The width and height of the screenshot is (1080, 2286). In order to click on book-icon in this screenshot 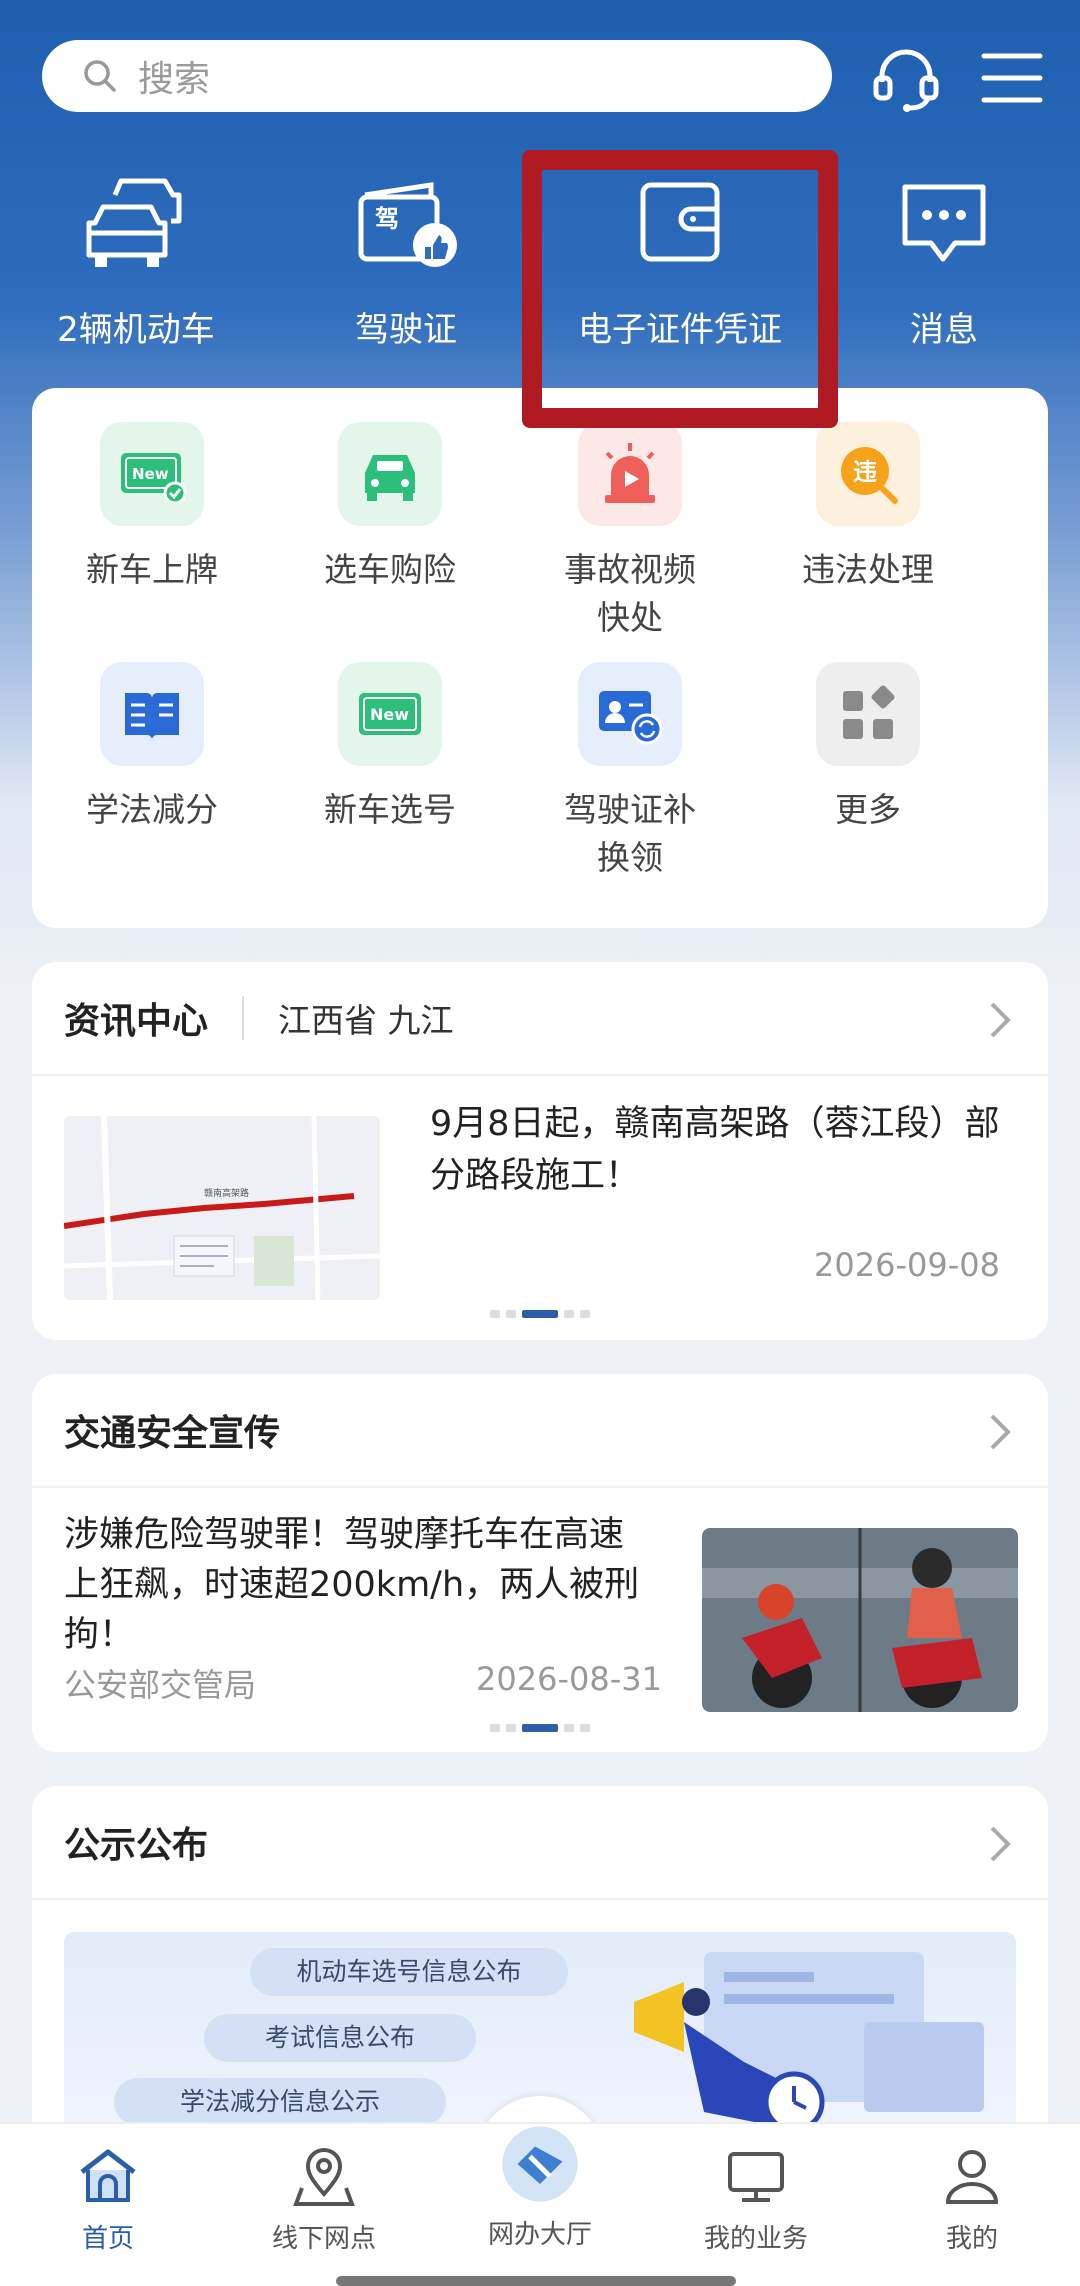, I will do `click(152, 716)`.